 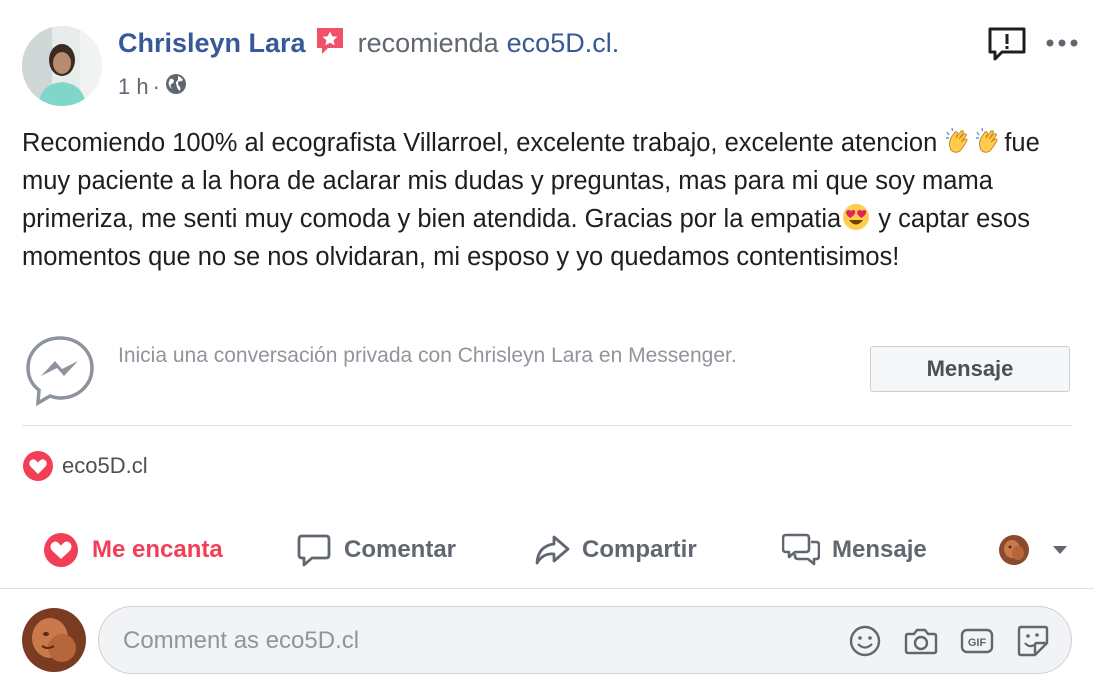 What do you see at coordinates (400, 549) in the screenshot?
I see `comment-label: Comentar` at bounding box center [400, 549].